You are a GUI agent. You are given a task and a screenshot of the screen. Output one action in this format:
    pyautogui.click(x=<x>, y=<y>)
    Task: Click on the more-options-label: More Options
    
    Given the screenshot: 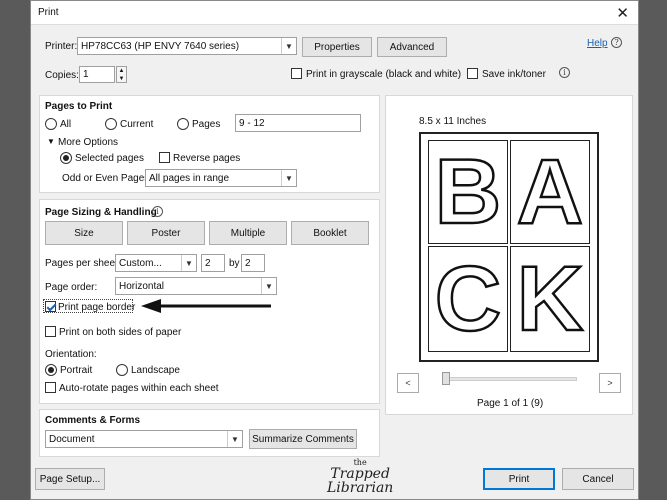 What is the action you would take?
    pyautogui.click(x=88, y=142)
    